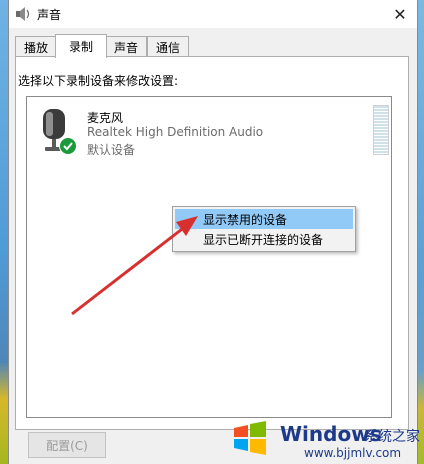 The height and width of the screenshot is (464, 424). What do you see at coordinates (111, 150) in the screenshot?
I see `device-status: 默认设备` at bounding box center [111, 150].